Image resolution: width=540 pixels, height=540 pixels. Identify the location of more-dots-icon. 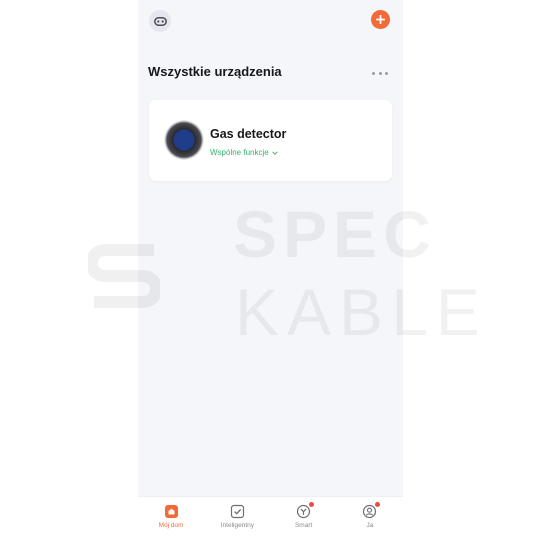
(373, 73).